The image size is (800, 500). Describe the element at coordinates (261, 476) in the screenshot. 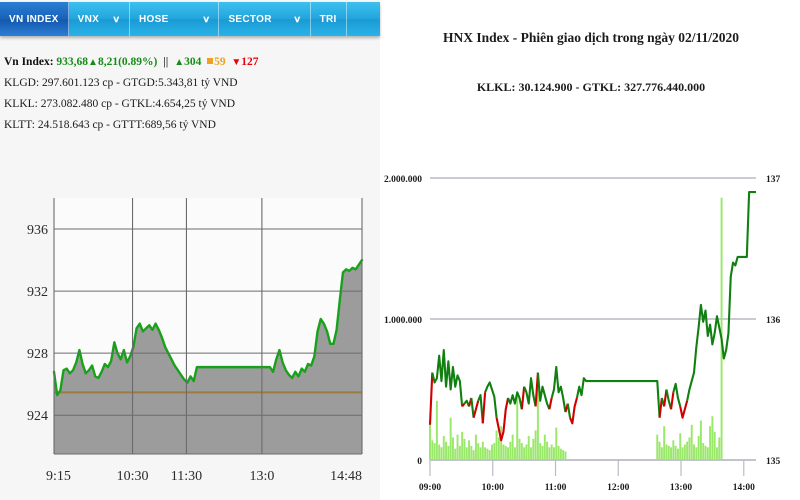

I see `x-axis-tick-label: 13:0` at that location.